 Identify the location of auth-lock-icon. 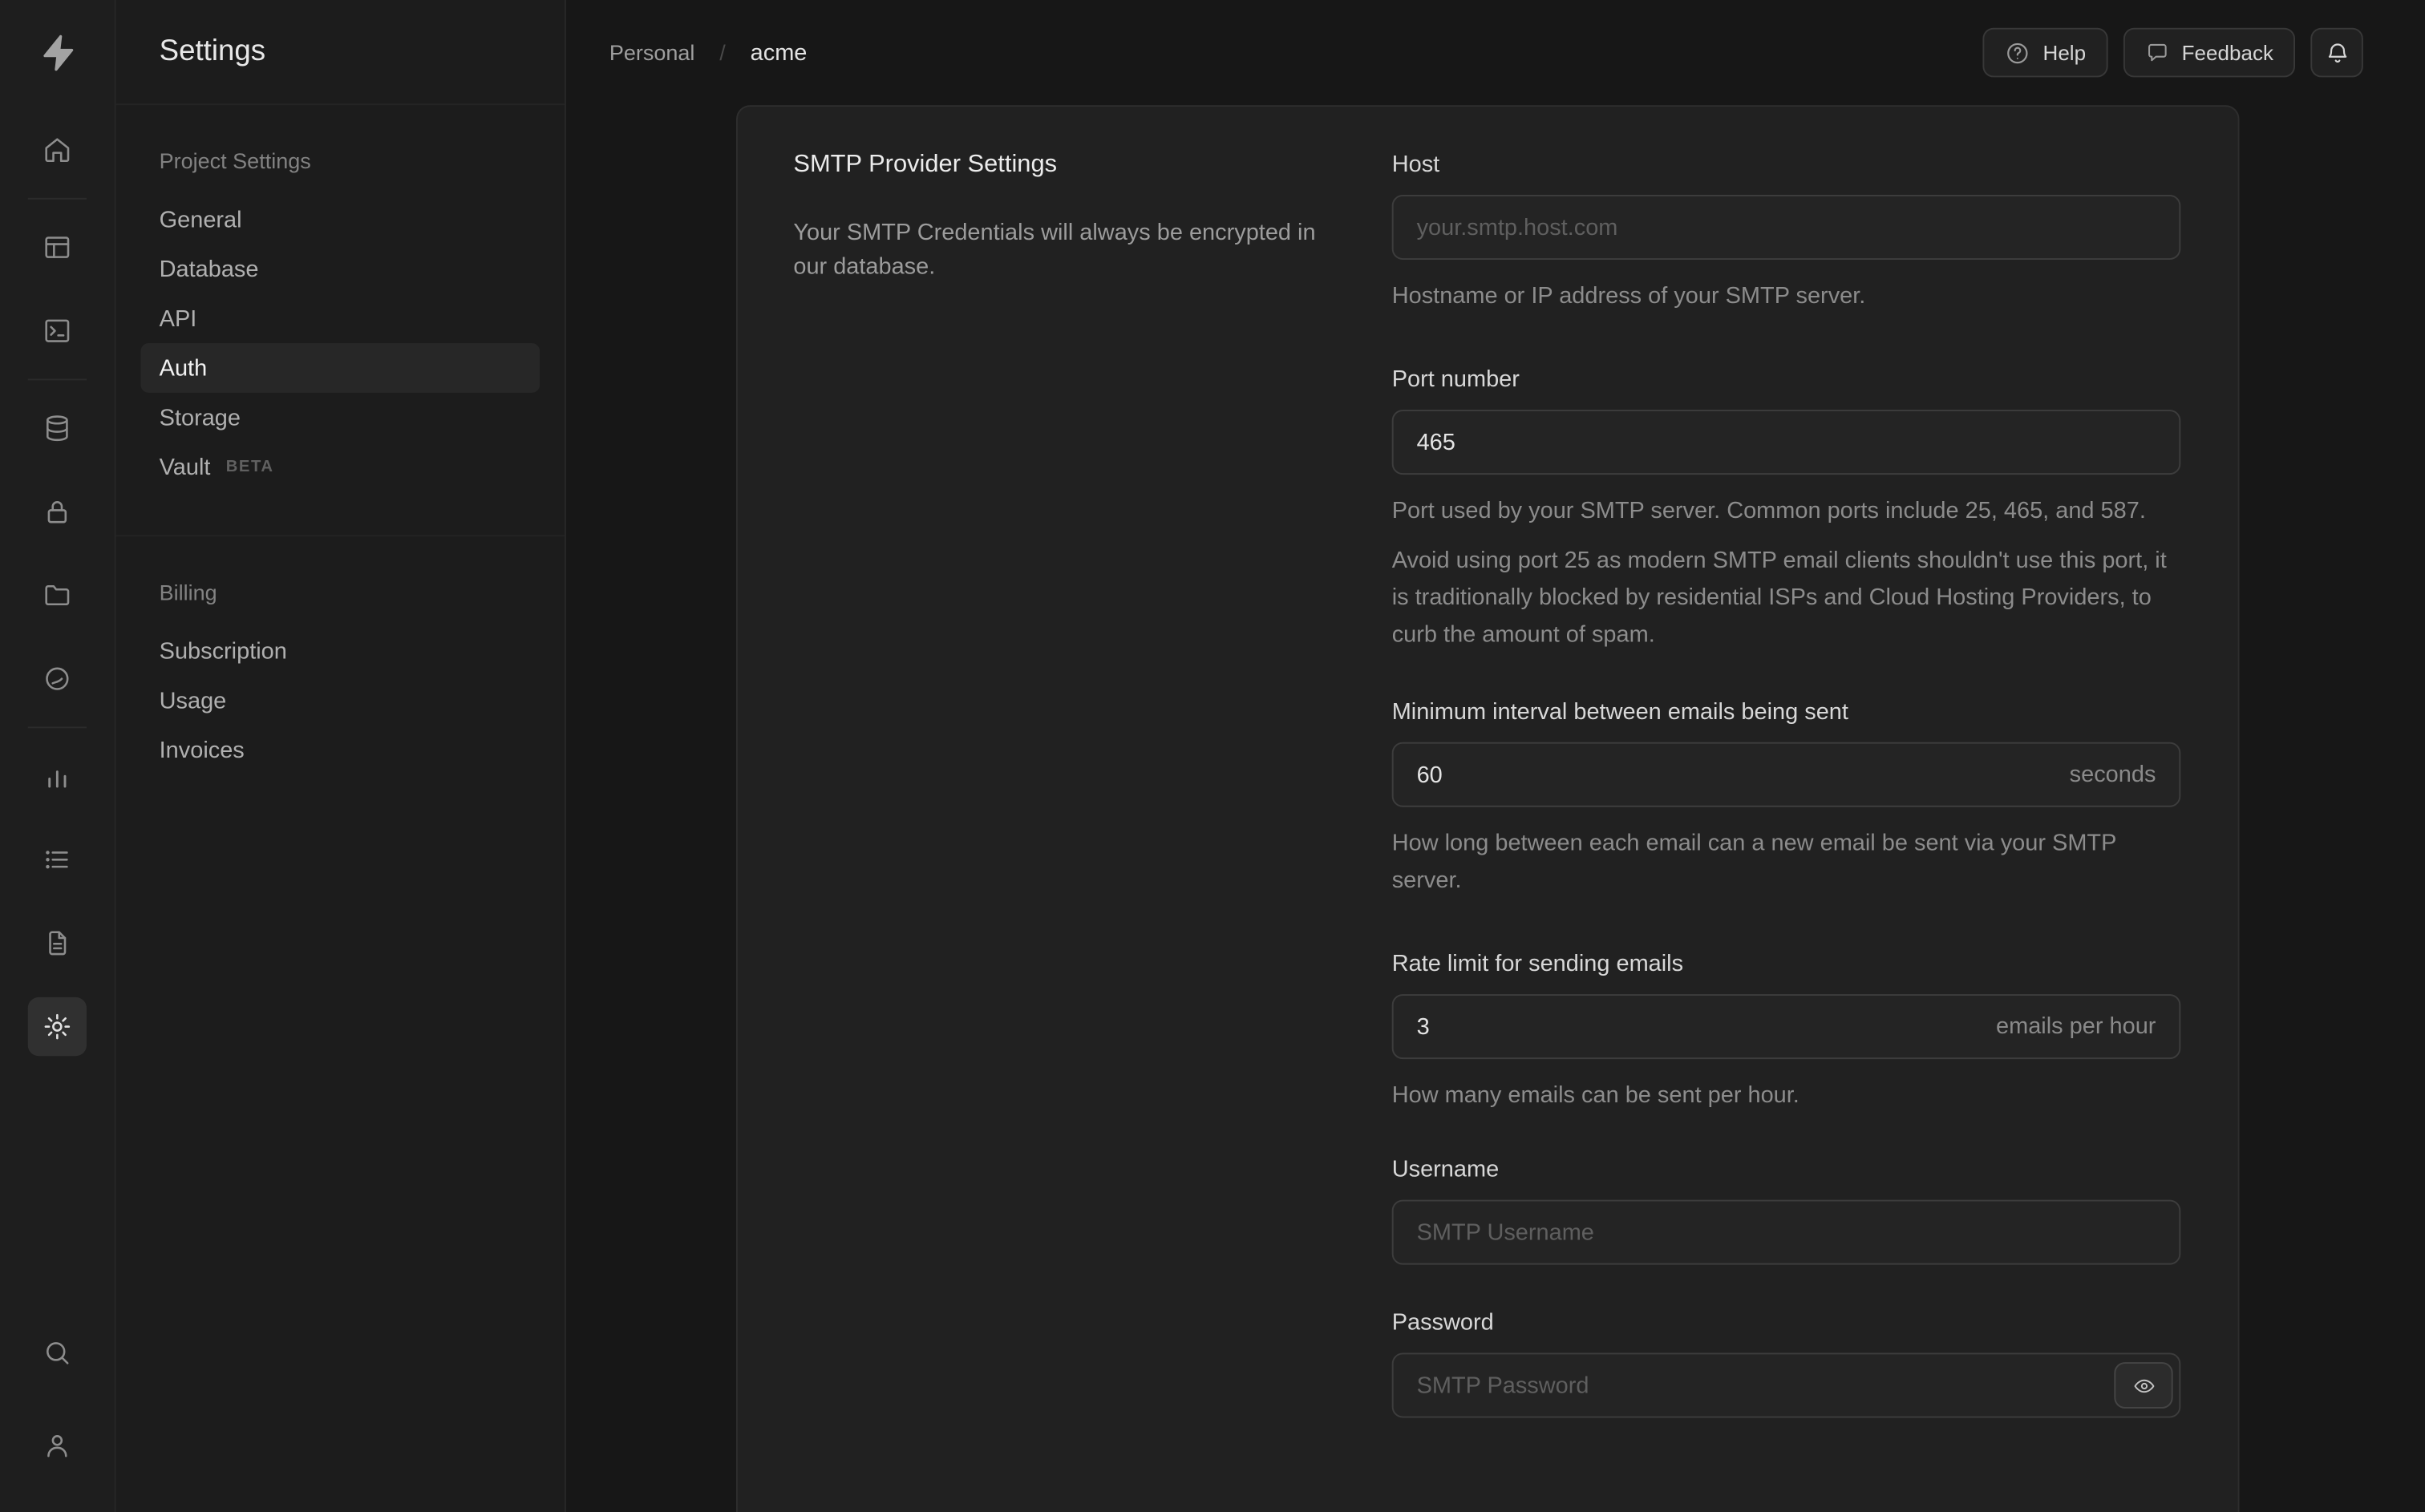
(57, 512).